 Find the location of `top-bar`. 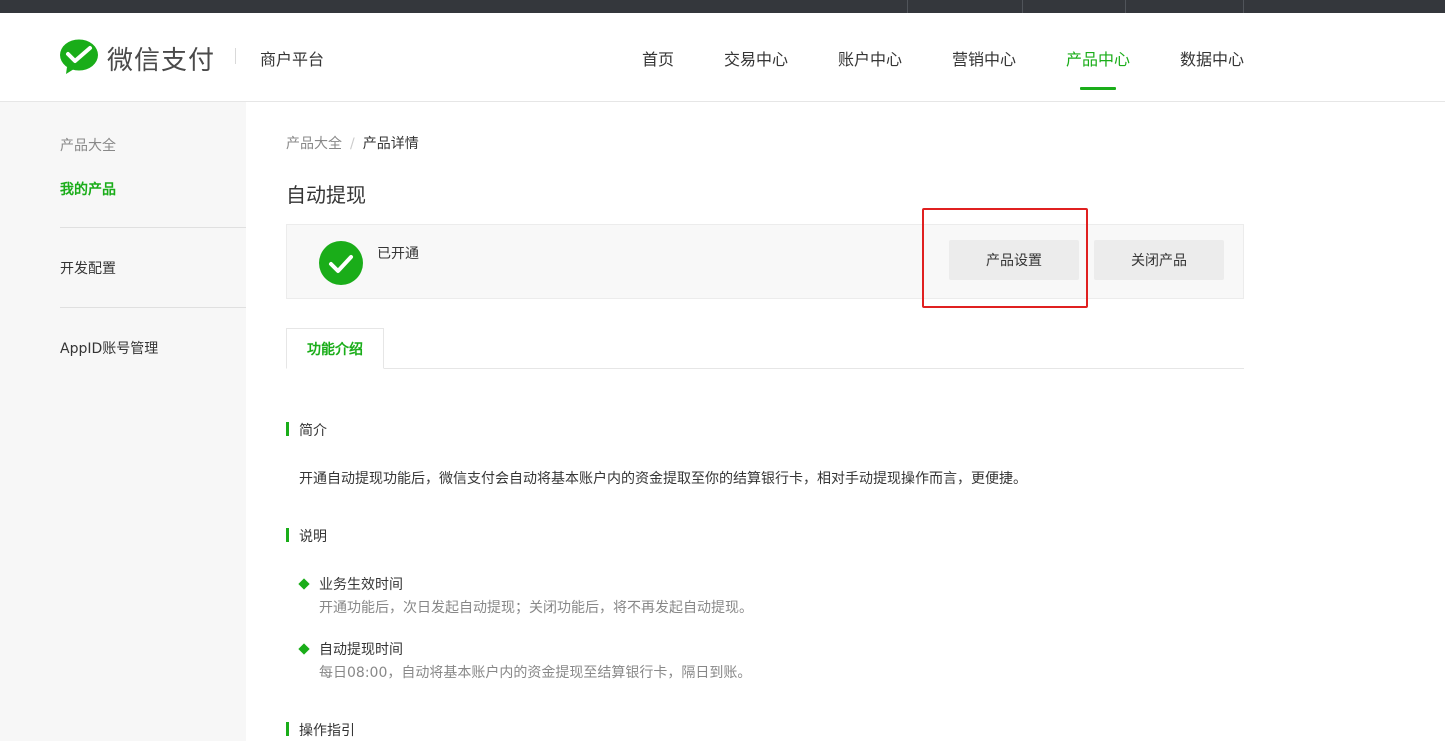

top-bar is located at coordinates (722, 6).